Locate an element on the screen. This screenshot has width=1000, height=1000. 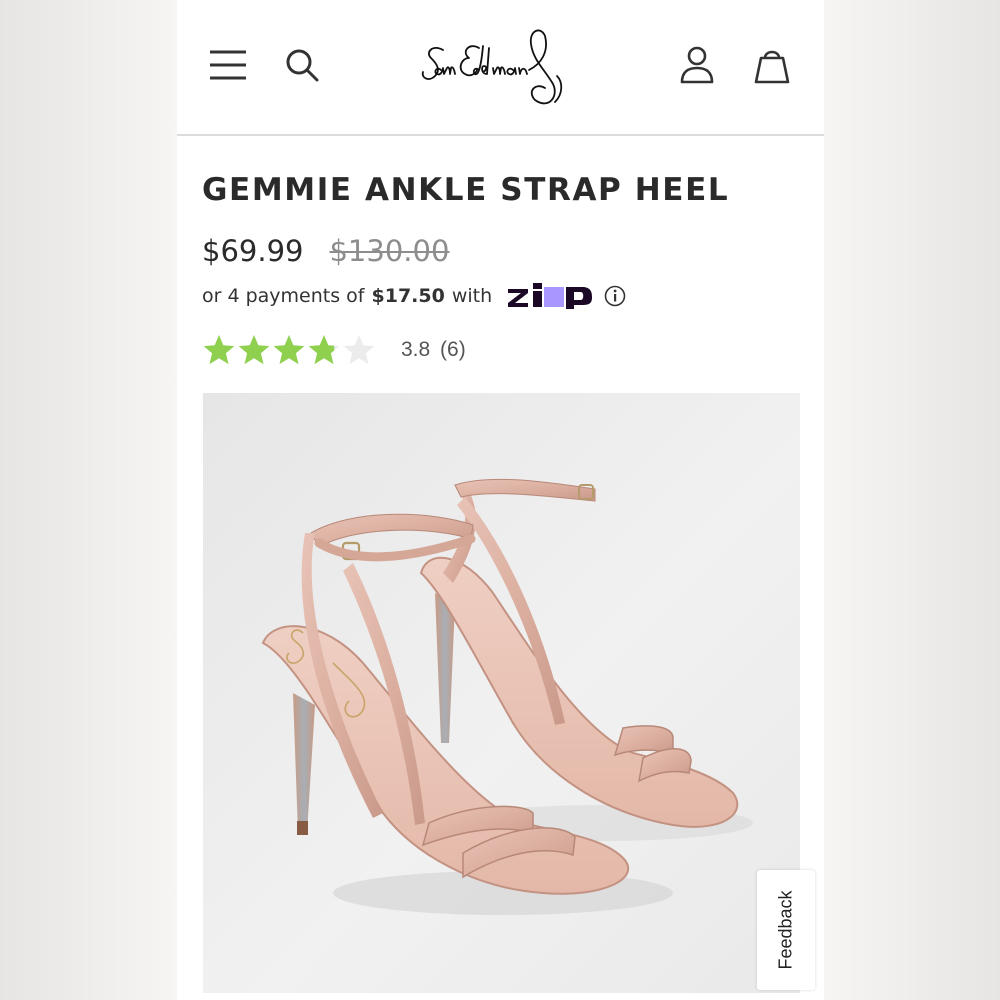
info-icon is located at coordinates (615, 296).